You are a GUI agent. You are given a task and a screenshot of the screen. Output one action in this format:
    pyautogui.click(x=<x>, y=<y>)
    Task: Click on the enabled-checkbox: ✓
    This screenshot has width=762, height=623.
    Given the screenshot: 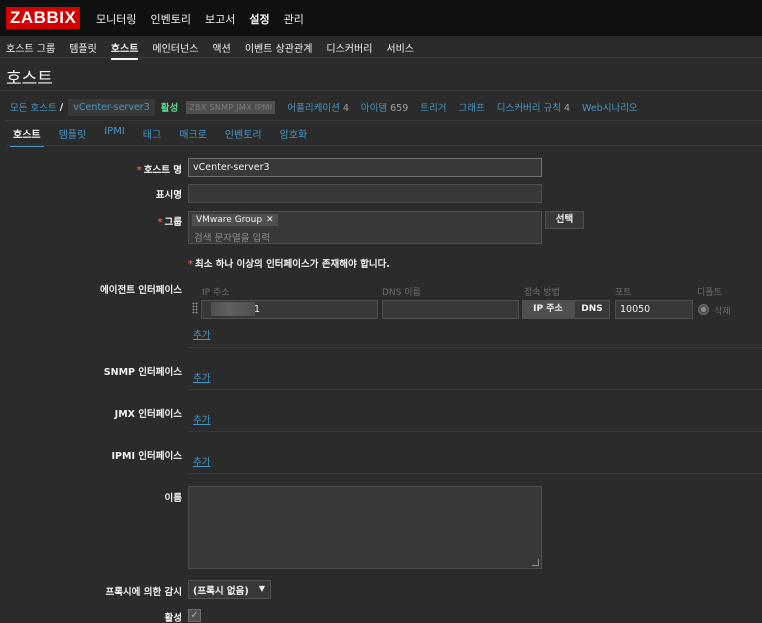 What is the action you would take?
    pyautogui.click(x=194, y=615)
    